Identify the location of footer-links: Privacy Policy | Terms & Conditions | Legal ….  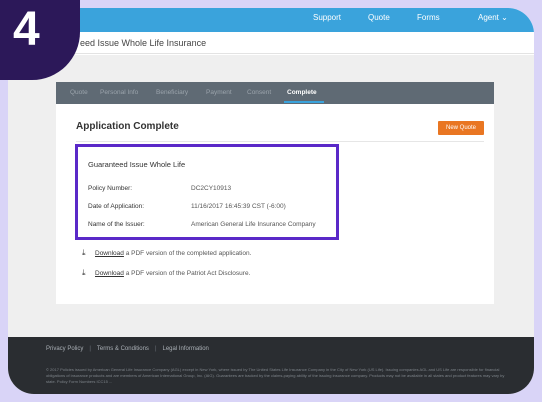
(127, 349).